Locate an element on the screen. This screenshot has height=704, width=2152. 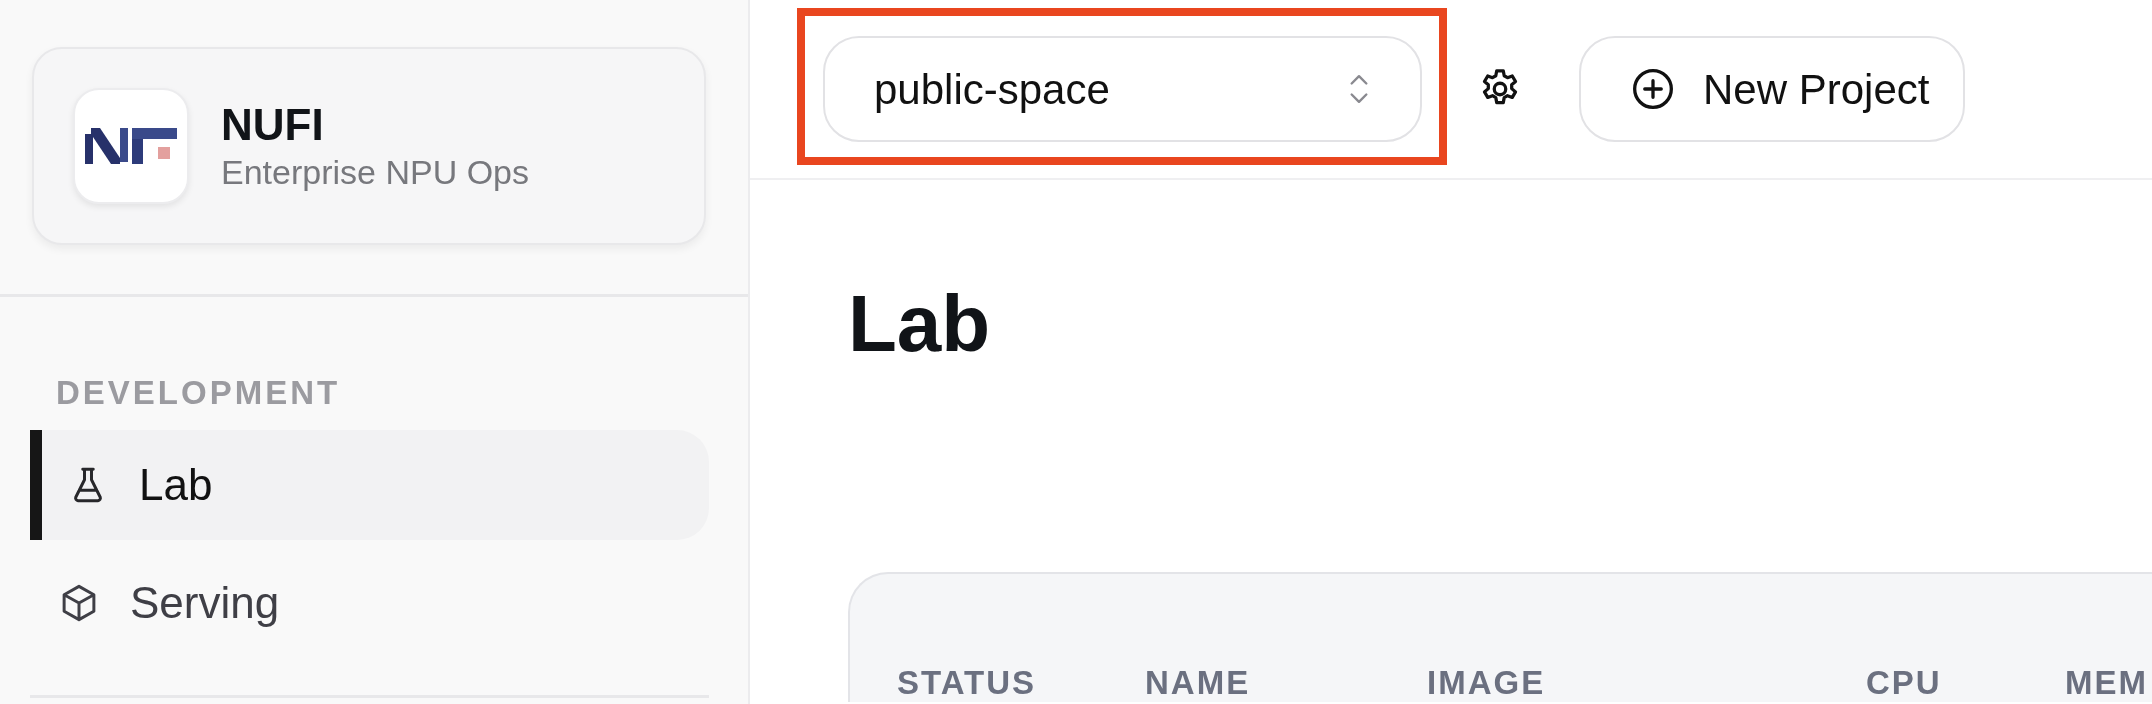
column-header: IMAGE is located at coordinates (1486, 682).